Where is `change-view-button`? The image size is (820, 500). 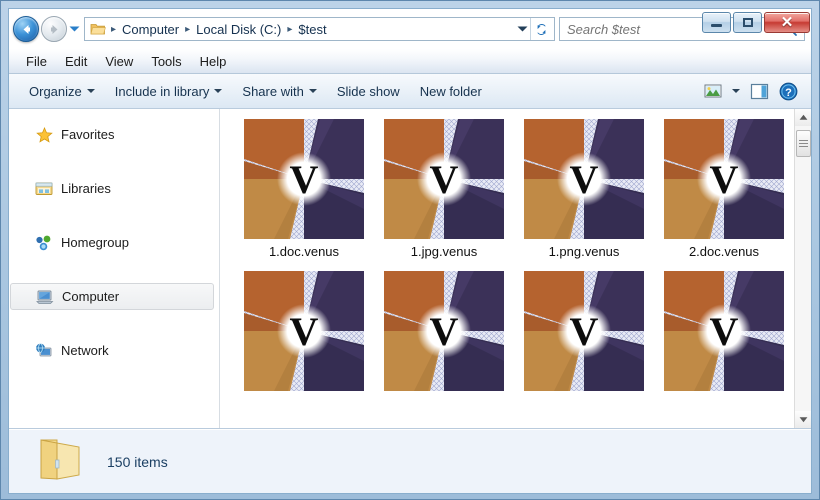
change-view-button is located at coordinates (713, 91).